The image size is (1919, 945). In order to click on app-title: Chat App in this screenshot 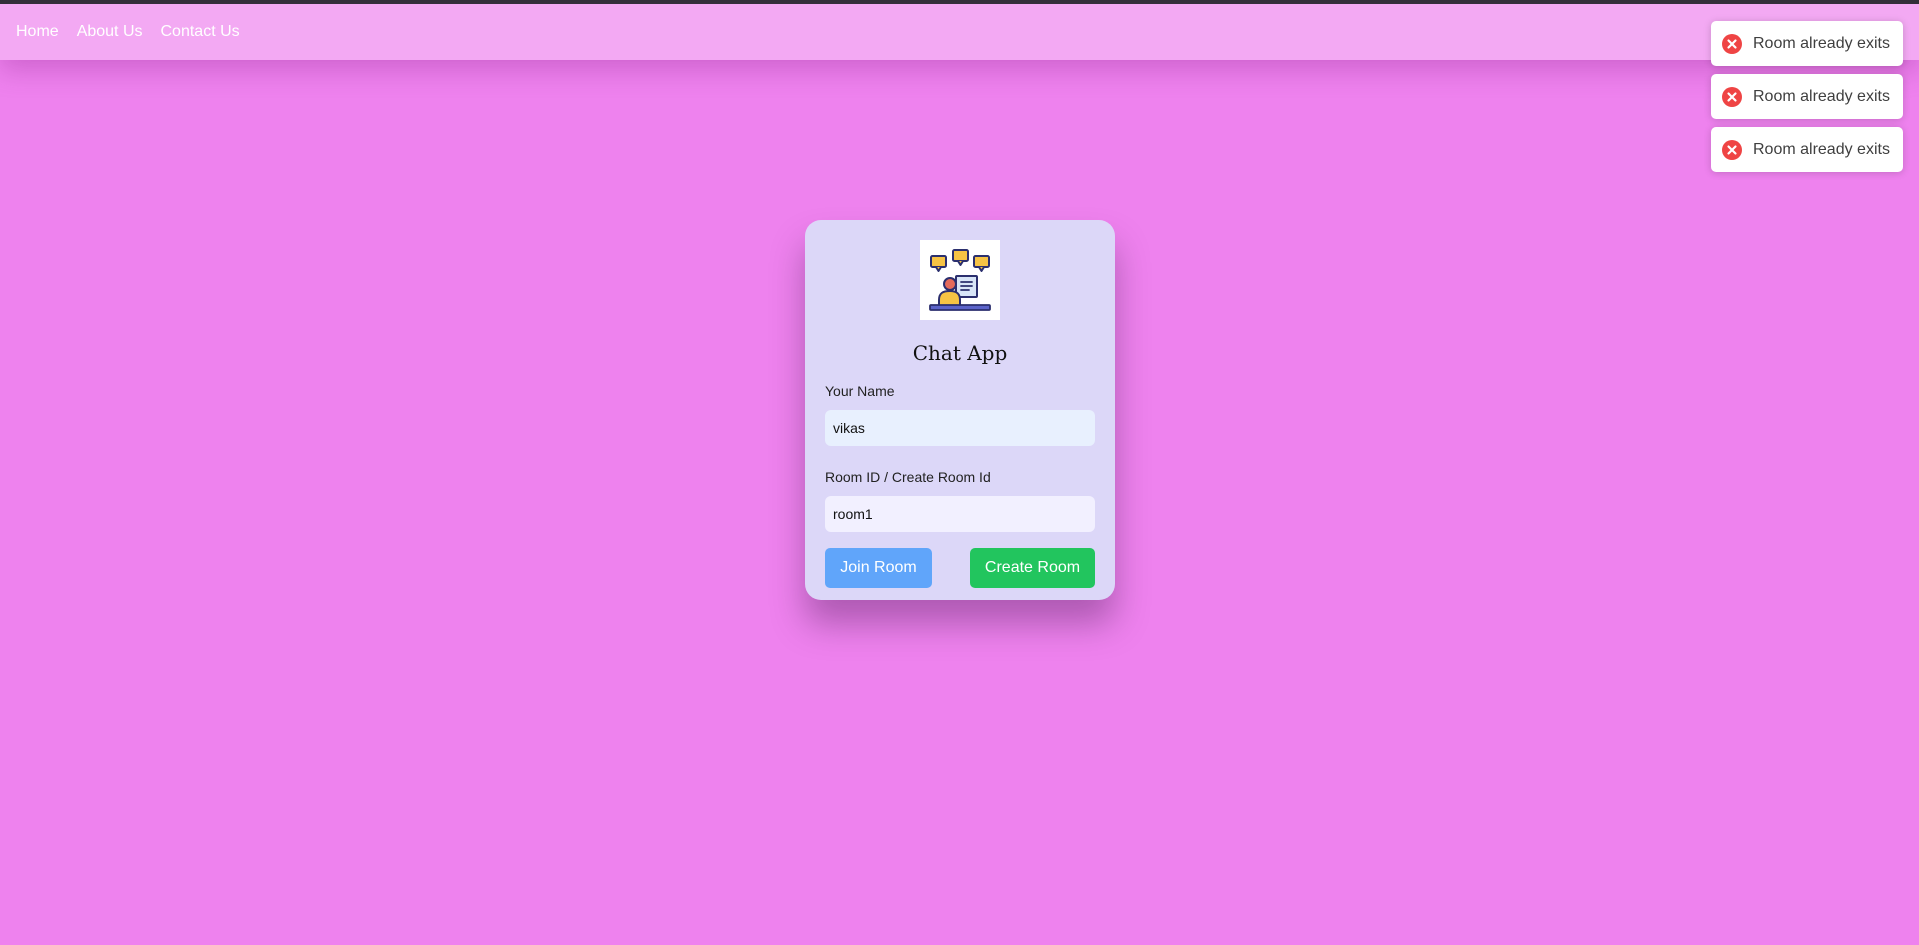, I will do `click(960, 353)`.